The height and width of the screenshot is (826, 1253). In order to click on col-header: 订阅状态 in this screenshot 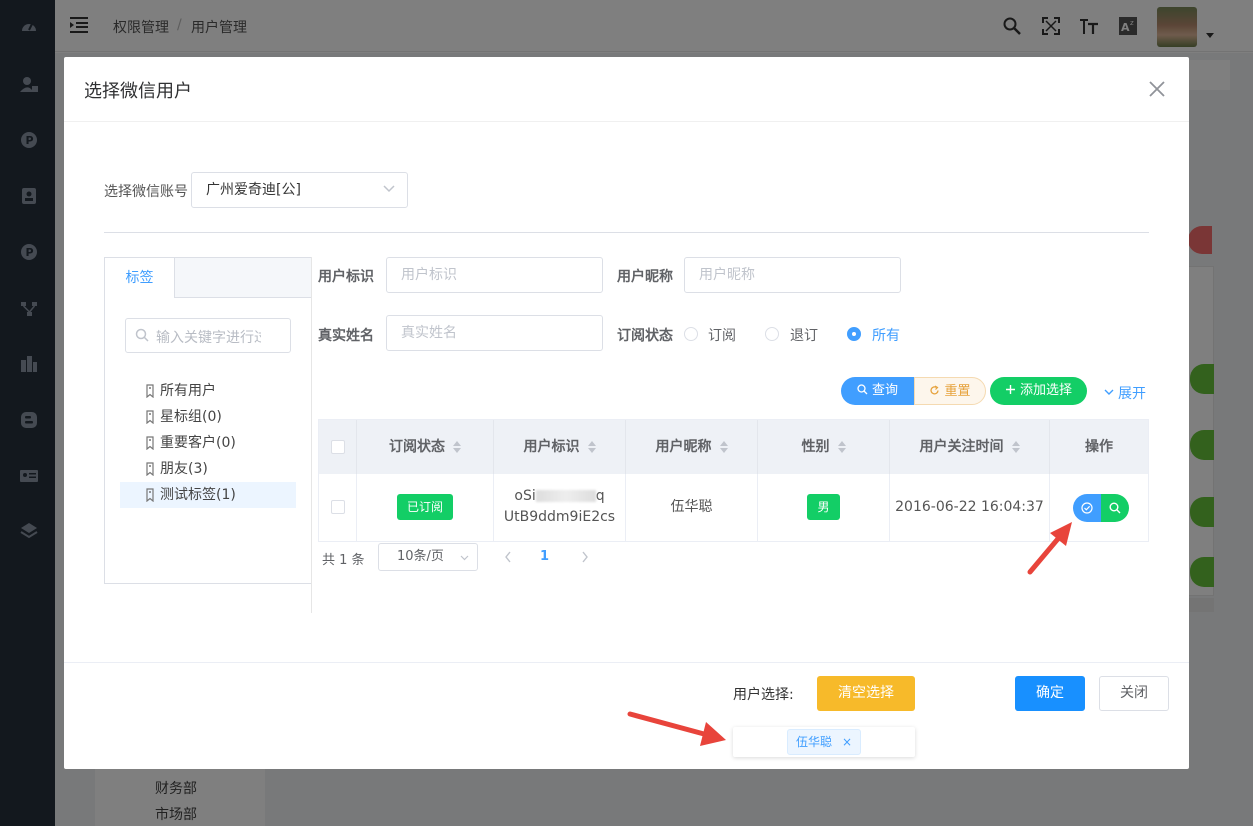, I will do `click(425, 447)`.